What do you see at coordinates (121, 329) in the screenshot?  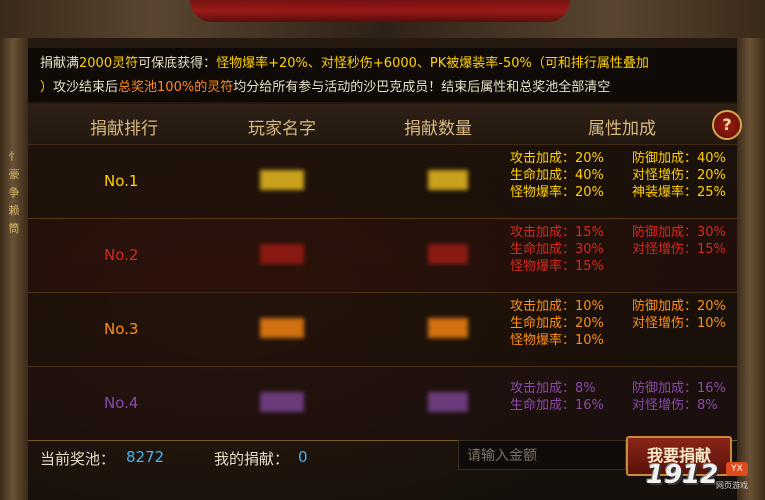 I see `rank-label: No.3` at bounding box center [121, 329].